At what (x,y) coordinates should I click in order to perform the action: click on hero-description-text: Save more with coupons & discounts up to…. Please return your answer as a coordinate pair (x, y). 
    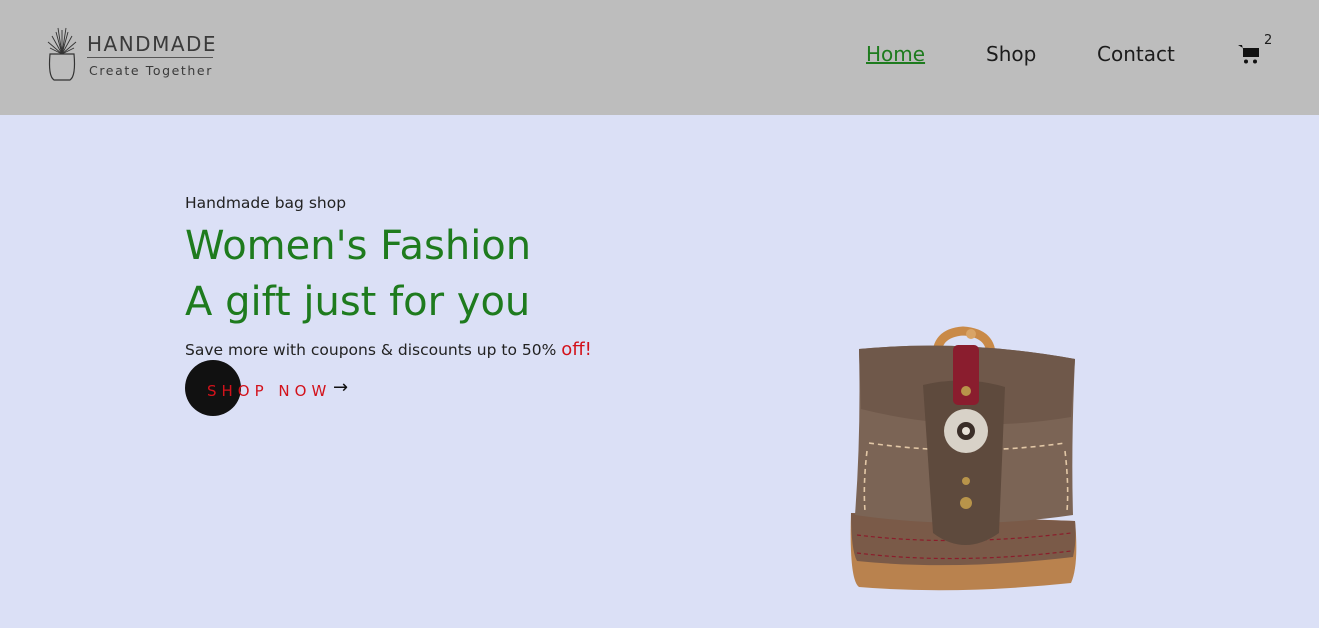
    Looking at the image, I should click on (373, 350).